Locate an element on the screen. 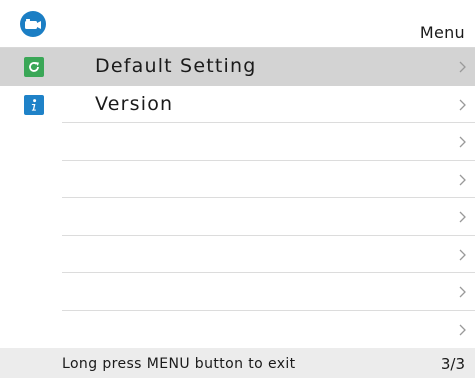 The width and height of the screenshot is (475, 378). exit-hint: Long press MENU button to exit is located at coordinates (179, 364).